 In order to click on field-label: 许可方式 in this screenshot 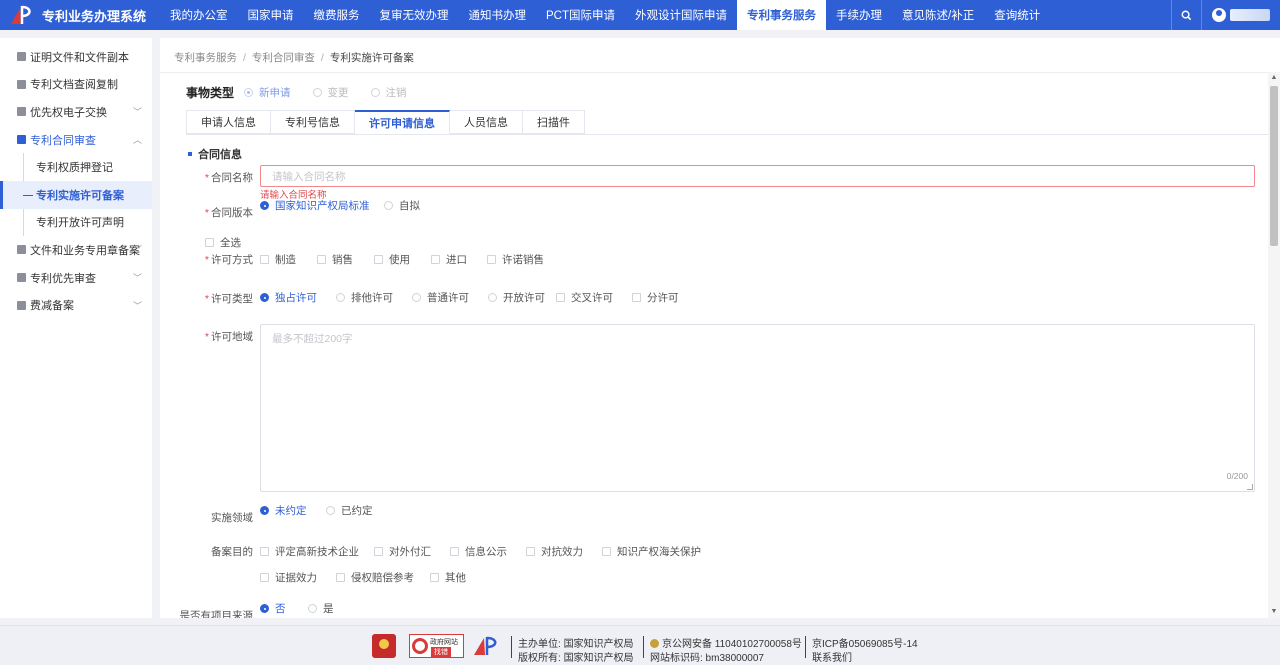, I will do `click(232, 260)`.